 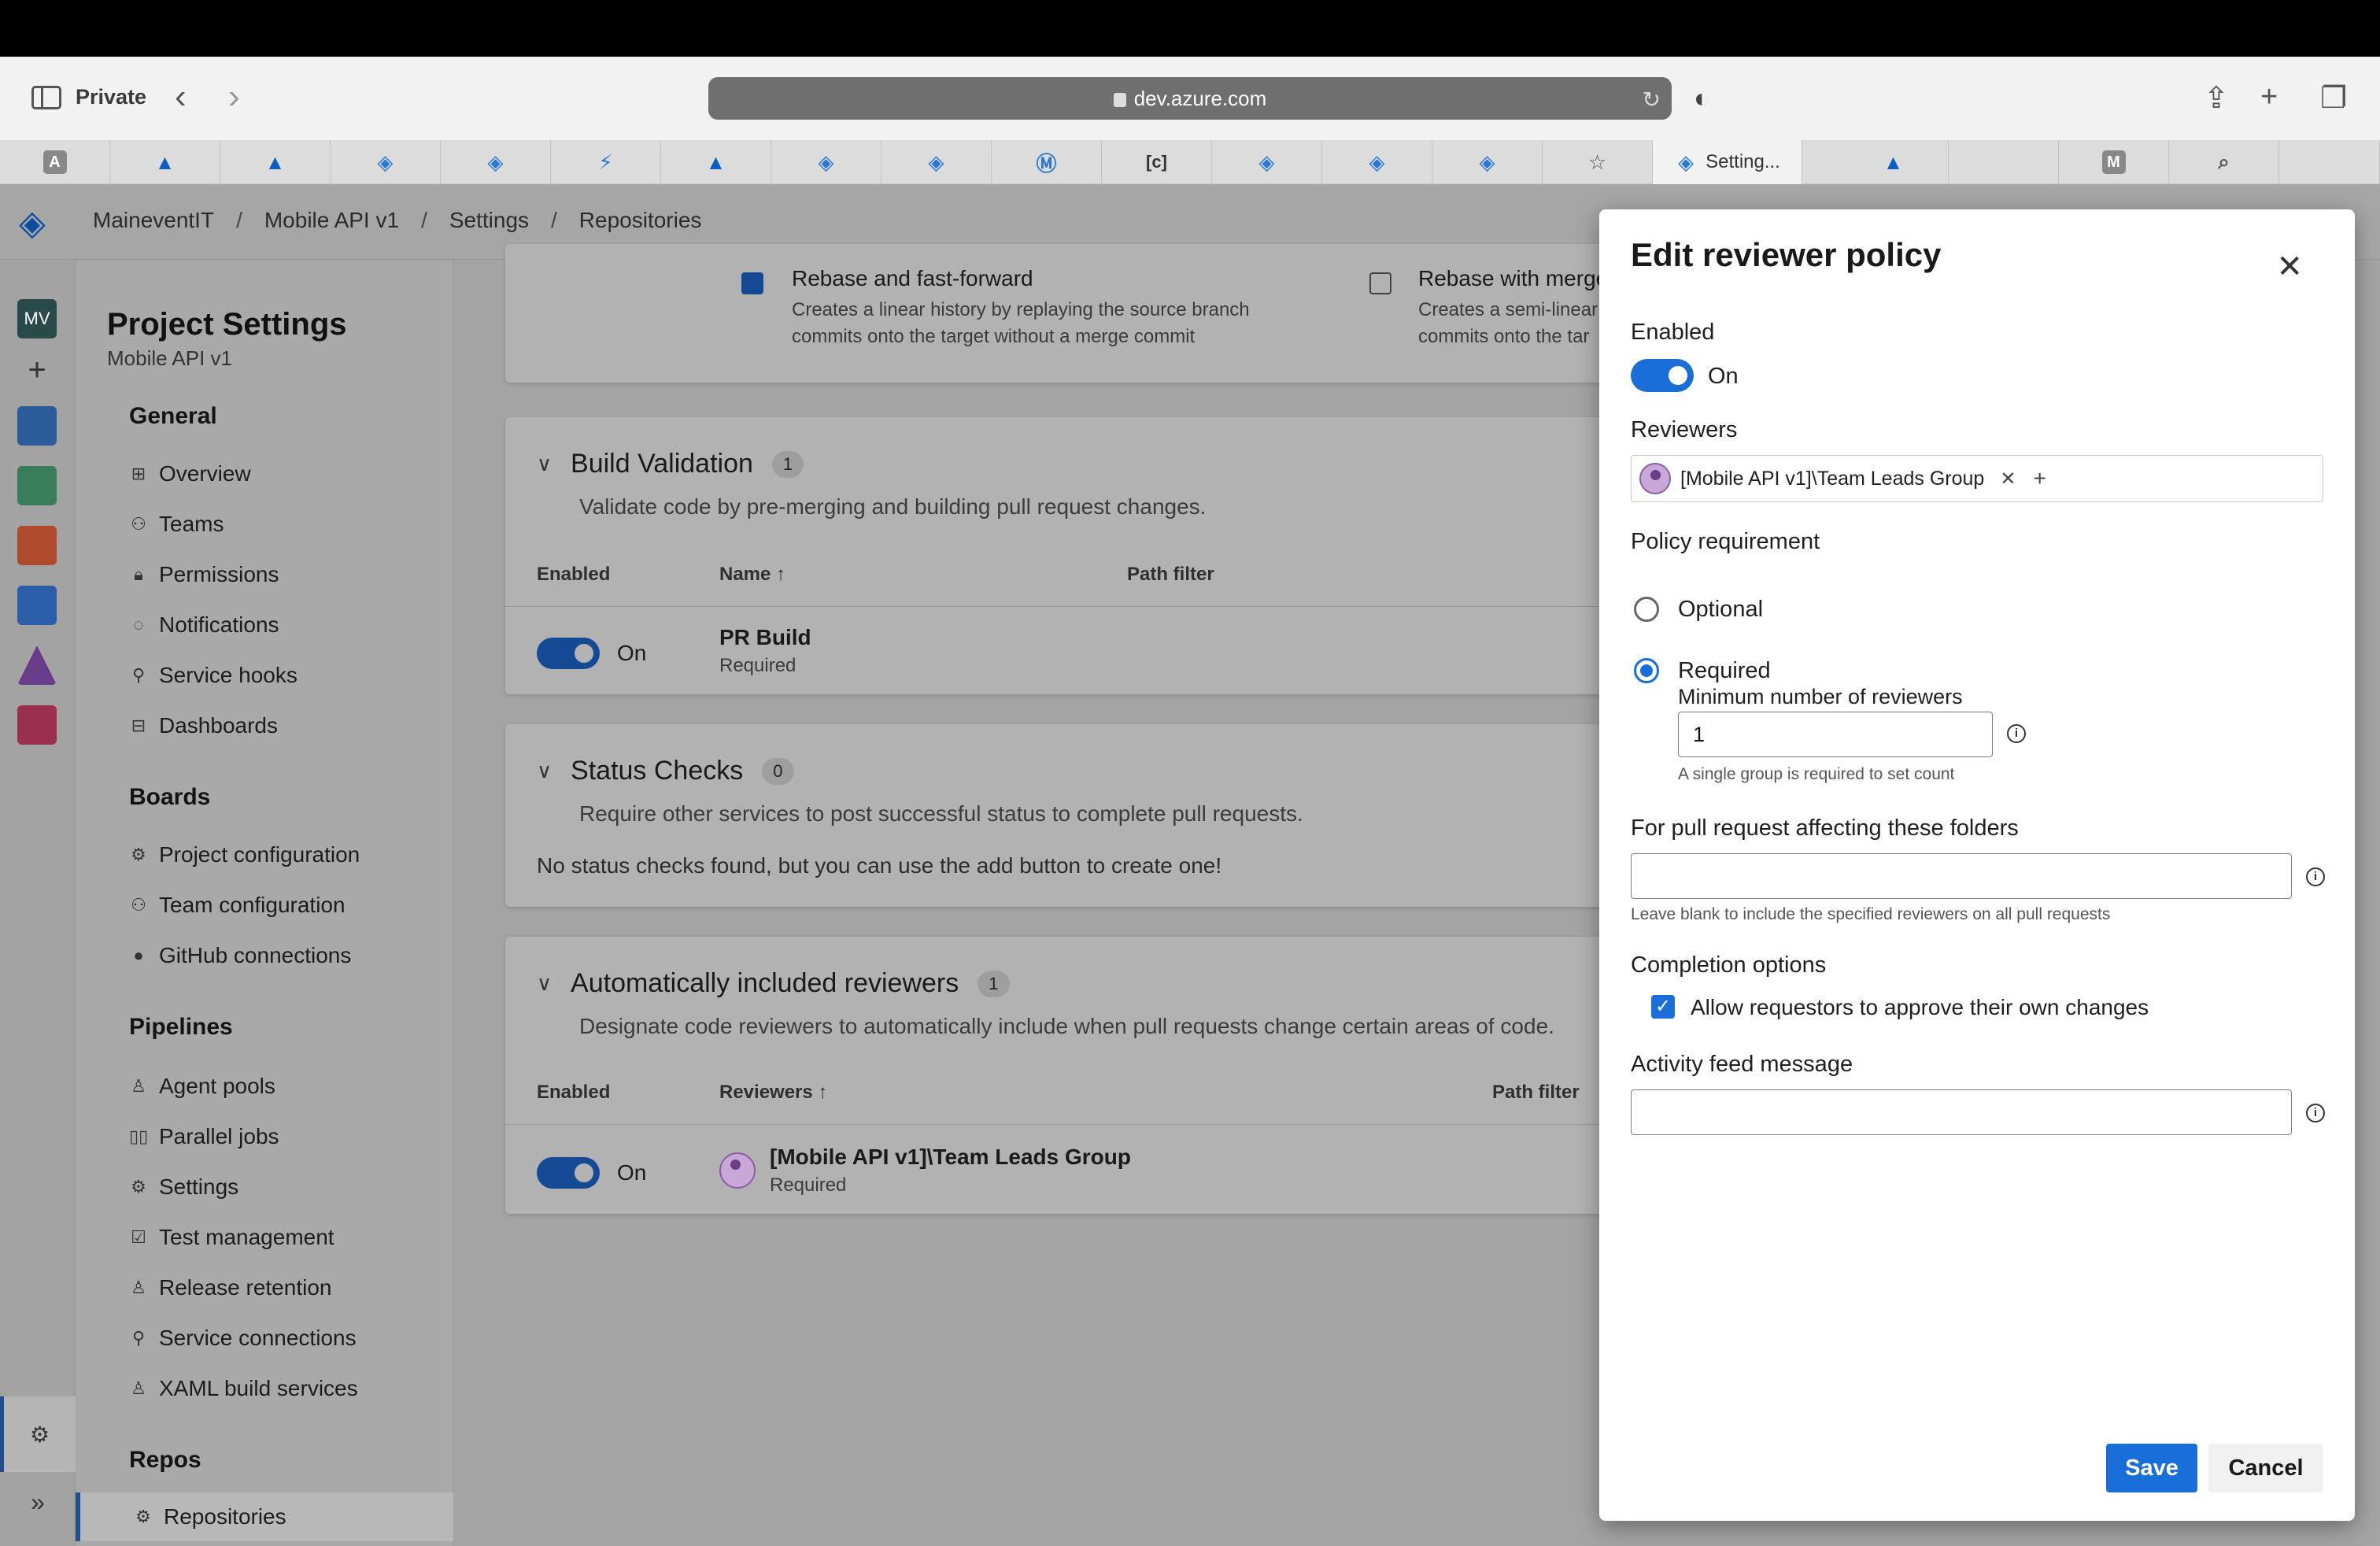 What do you see at coordinates (773, 1093) in the screenshot?
I see `col-reviewers: Reviewers ↑` at bounding box center [773, 1093].